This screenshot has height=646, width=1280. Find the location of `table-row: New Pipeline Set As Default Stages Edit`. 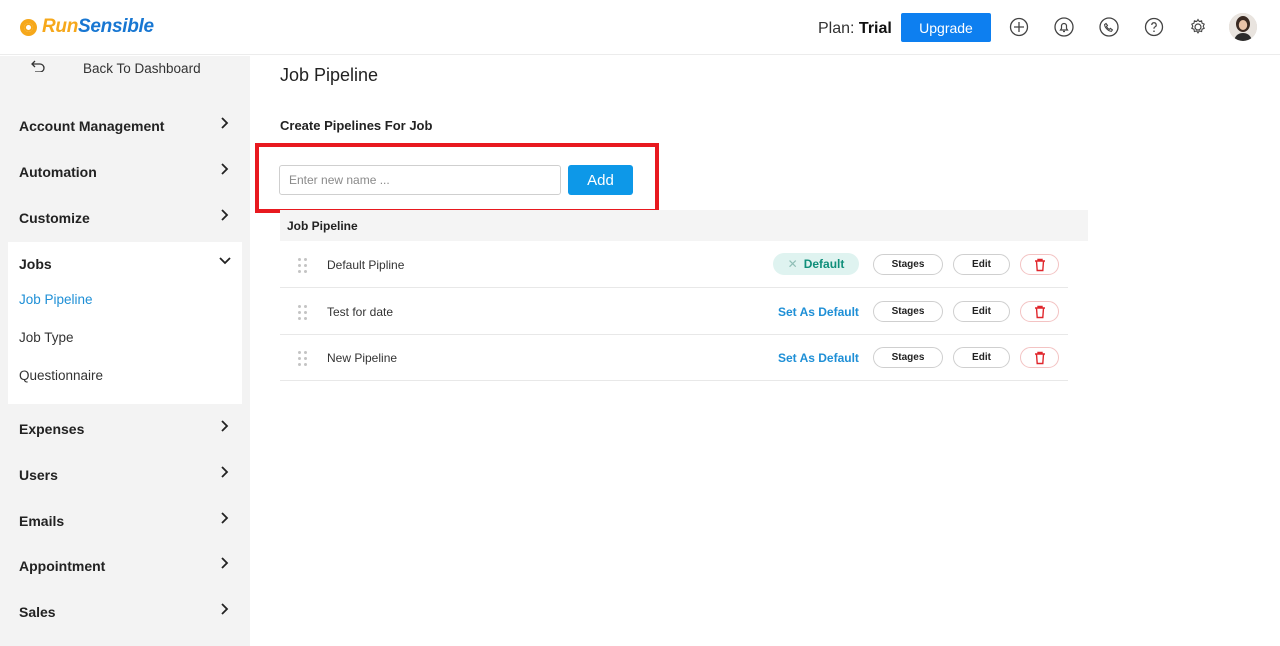

table-row: New Pipeline Set As Default Stages Edit is located at coordinates (674, 358).